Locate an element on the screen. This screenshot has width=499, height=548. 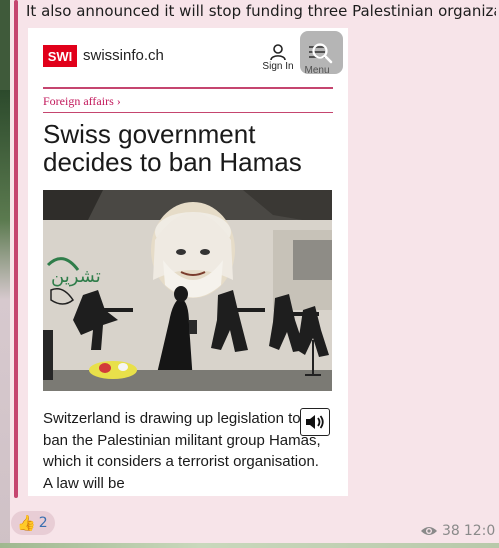
background-strip is located at coordinates (5, 274).